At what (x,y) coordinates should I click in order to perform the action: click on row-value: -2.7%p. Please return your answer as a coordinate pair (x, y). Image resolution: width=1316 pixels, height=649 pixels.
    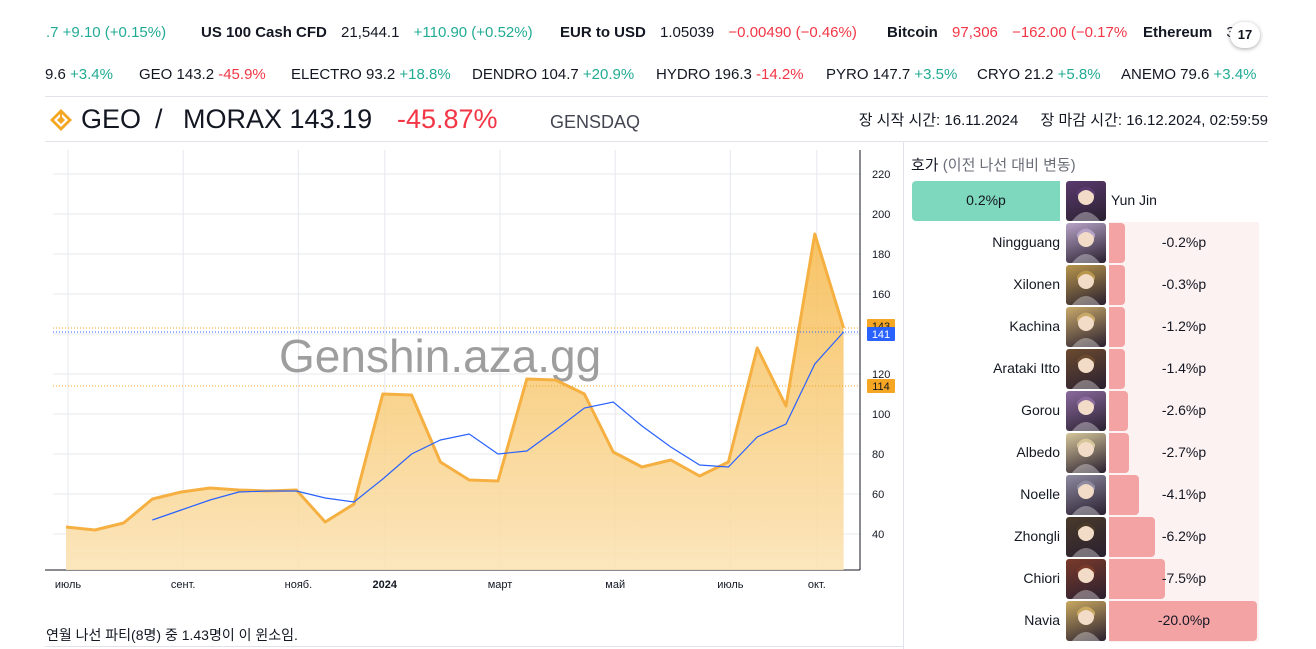
    Looking at the image, I should click on (1184, 452).